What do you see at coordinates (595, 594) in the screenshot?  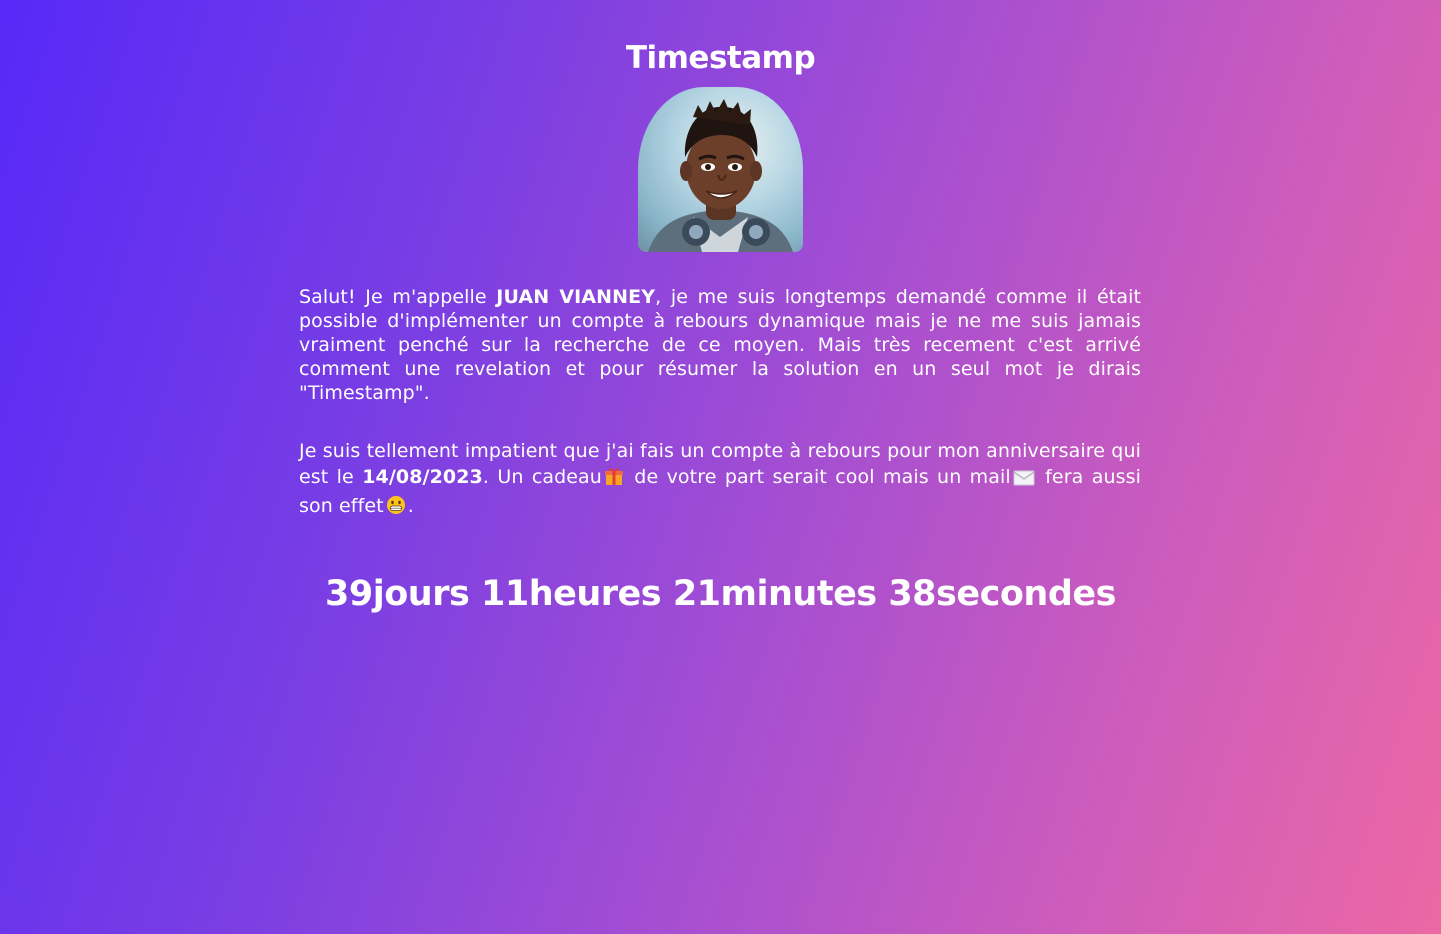 I see `countdown-hours-unit: heures` at bounding box center [595, 594].